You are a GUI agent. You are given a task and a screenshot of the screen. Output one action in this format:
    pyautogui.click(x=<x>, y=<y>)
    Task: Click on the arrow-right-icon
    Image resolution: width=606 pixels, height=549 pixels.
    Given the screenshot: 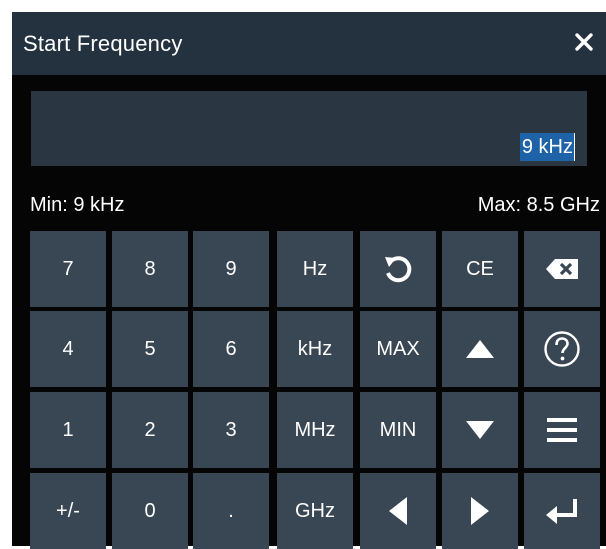 What is the action you would take?
    pyautogui.click(x=480, y=511)
    